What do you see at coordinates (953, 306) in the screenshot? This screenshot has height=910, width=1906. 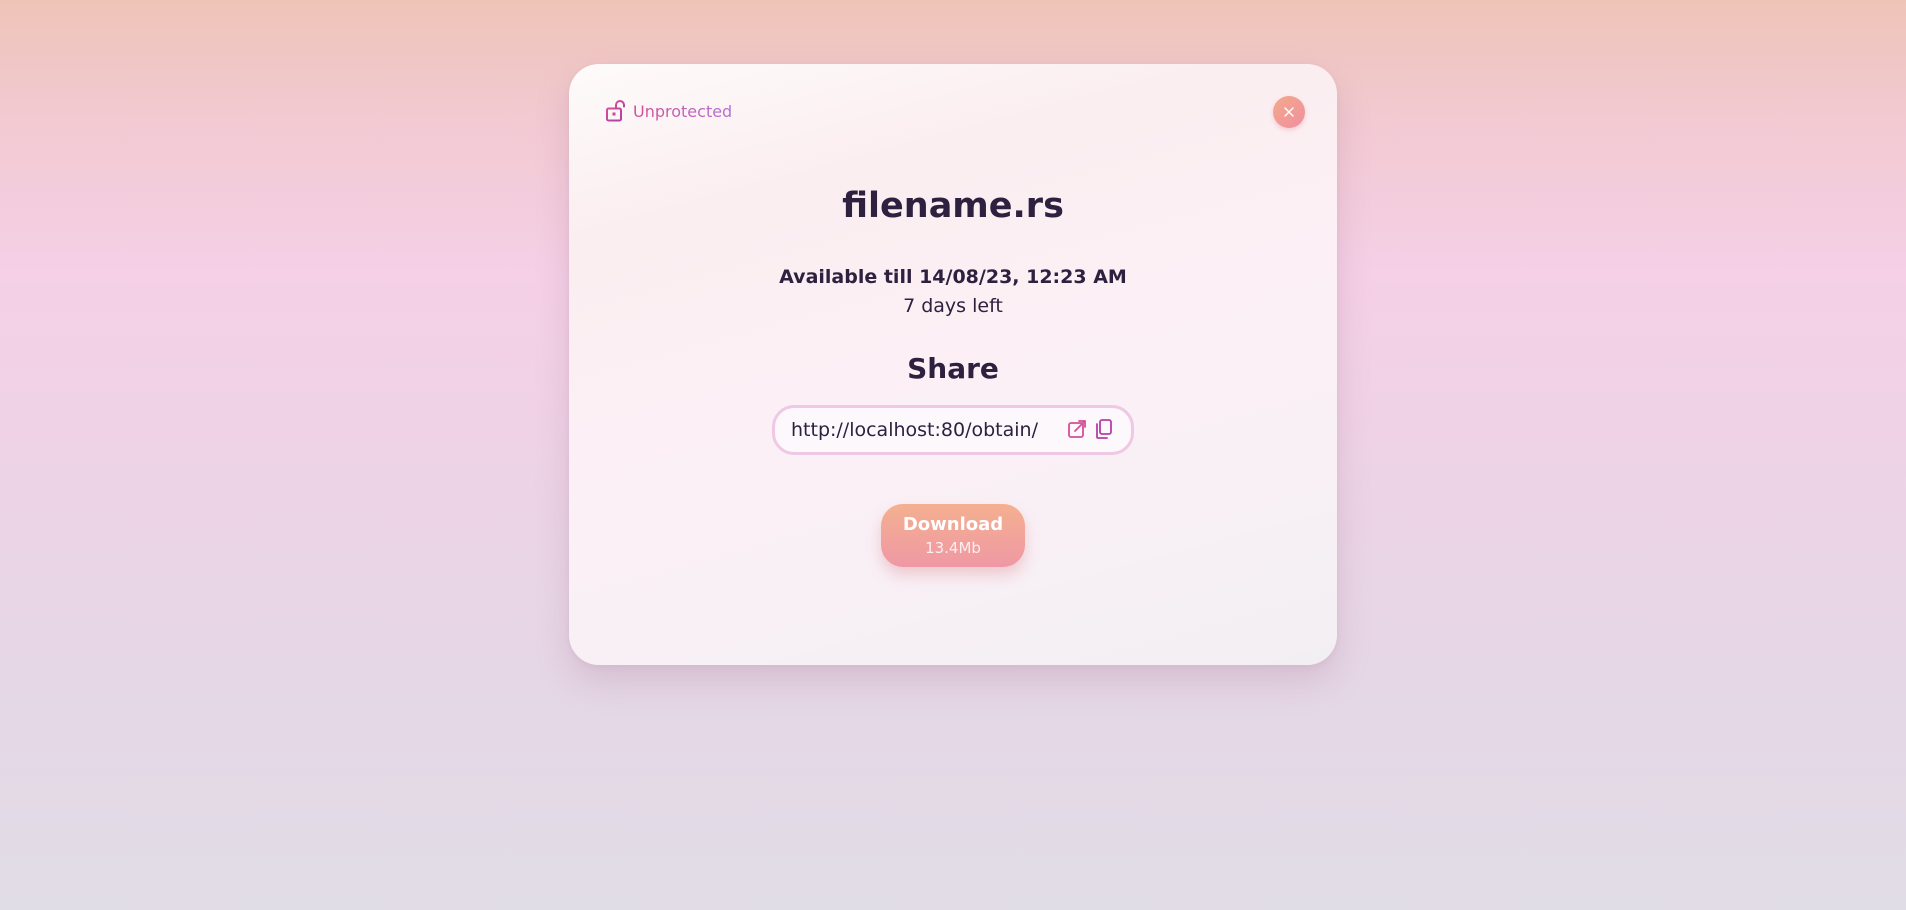 I see `days-remaining: 7 days left` at bounding box center [953, 306].